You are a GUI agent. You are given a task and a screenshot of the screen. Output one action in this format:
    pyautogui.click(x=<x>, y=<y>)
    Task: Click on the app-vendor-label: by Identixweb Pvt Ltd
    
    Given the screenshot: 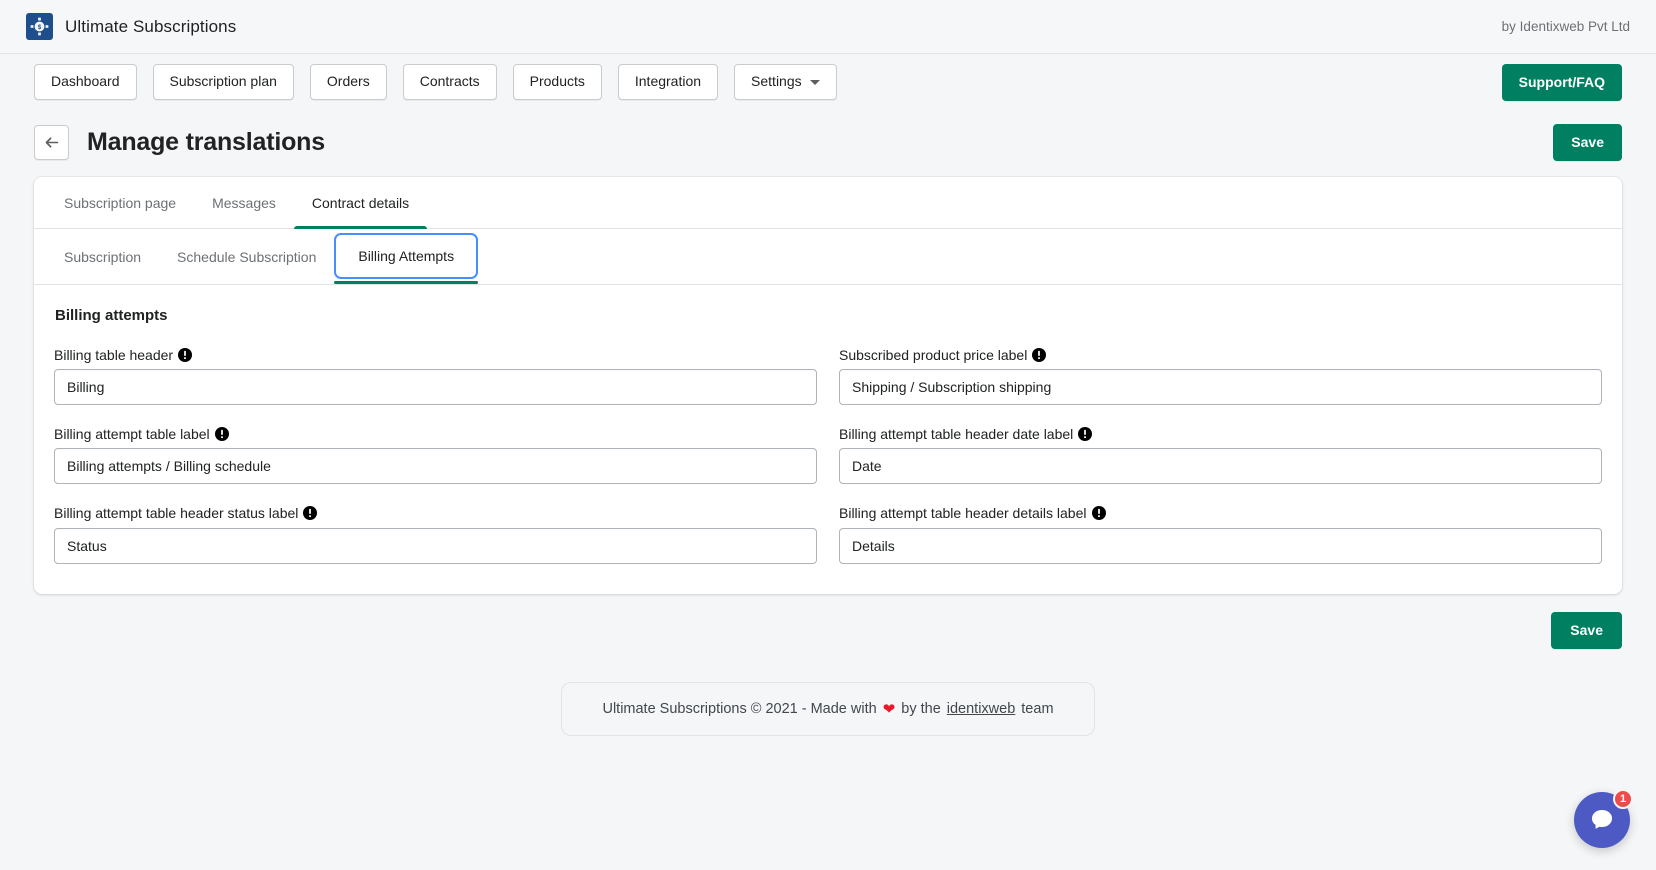 What is the action you would take?
    pyautogui.click(x=1565, y=26)
    